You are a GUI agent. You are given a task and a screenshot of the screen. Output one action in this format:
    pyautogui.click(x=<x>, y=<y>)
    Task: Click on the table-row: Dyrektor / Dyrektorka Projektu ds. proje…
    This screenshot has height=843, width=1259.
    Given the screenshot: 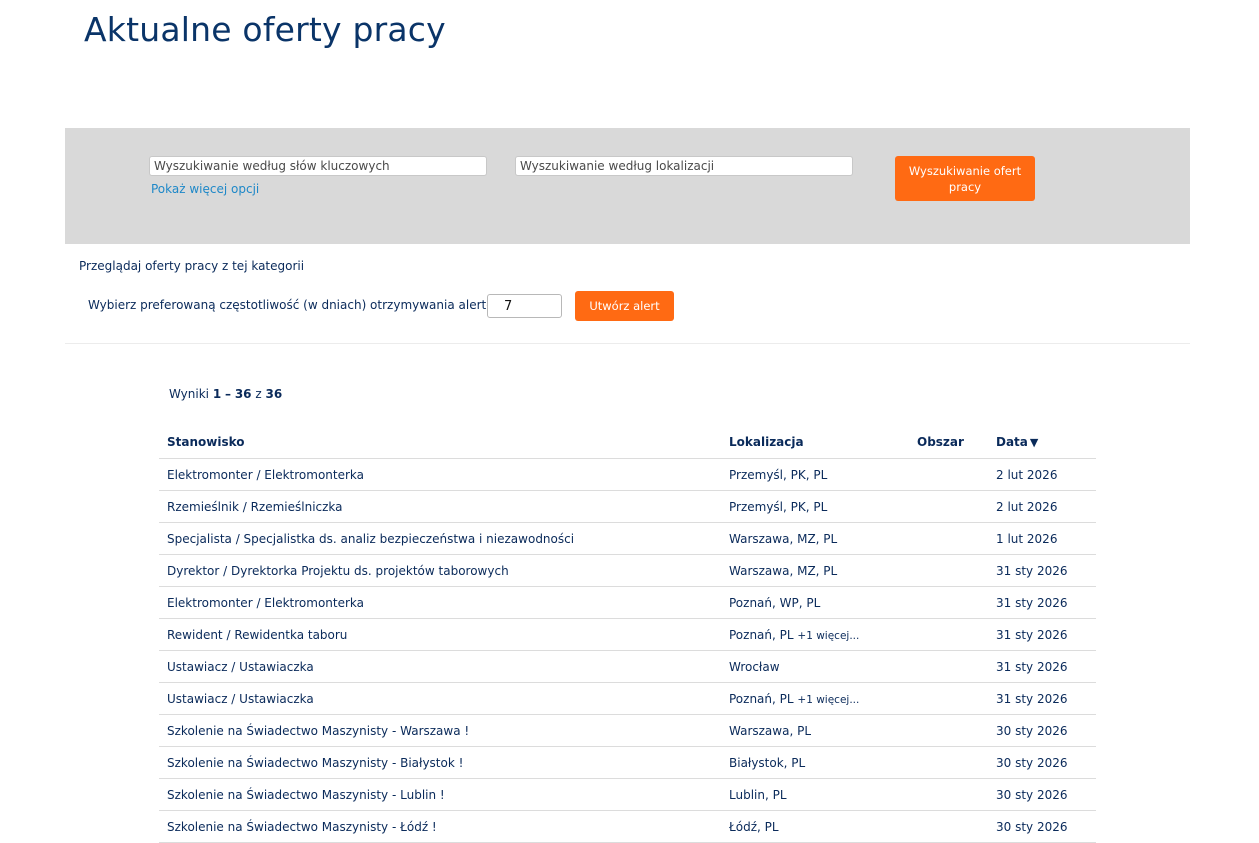 What is the action you would take?
    pyautogui.click(x=627, y=570)
    